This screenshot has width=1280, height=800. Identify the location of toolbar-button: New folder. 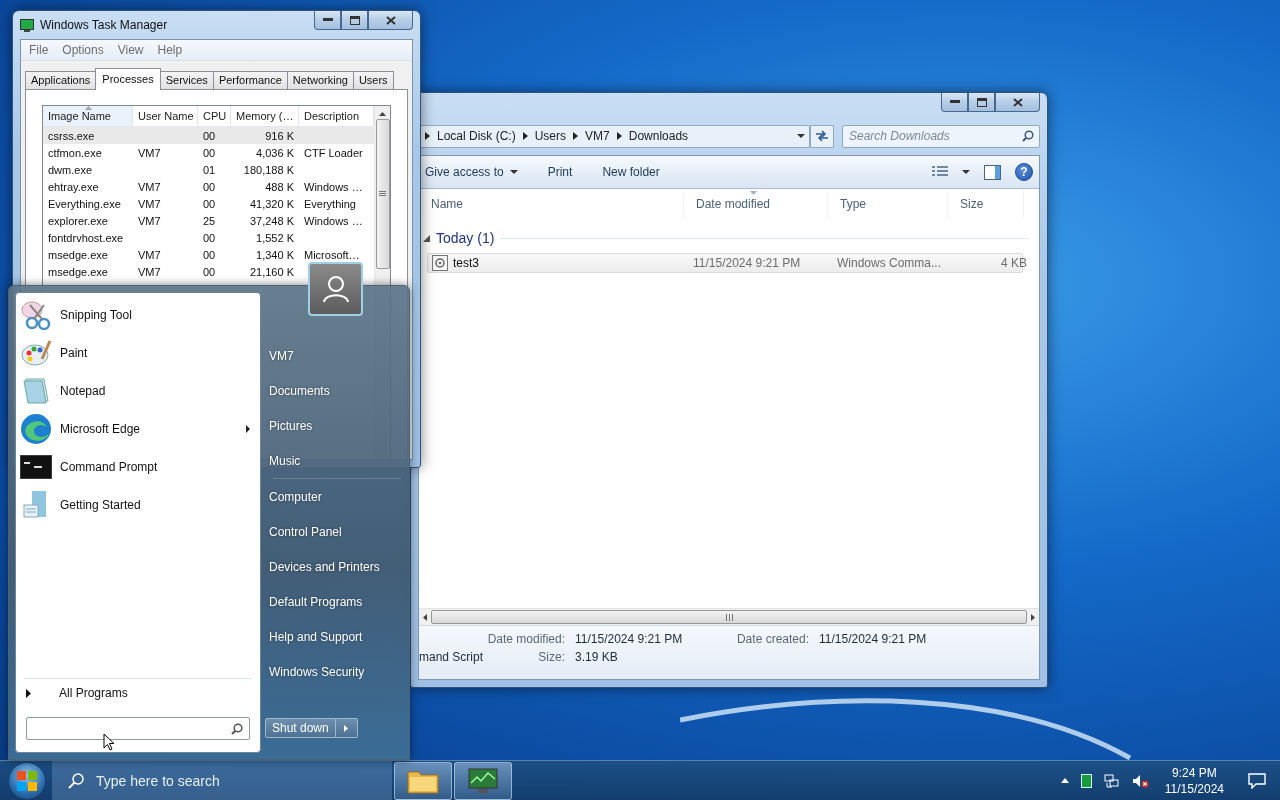
(631, 172).